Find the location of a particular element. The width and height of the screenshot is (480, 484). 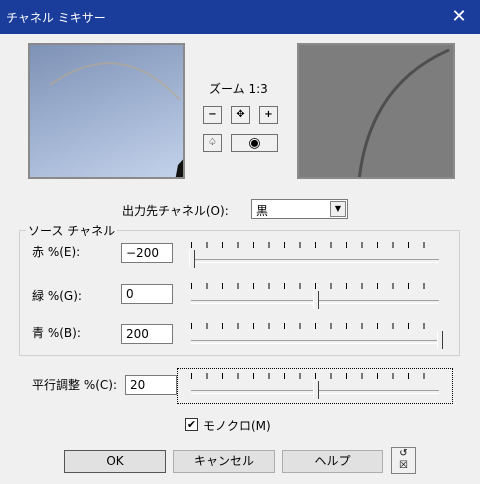

close-icon: ✕ is located at coordinates (459, 17).